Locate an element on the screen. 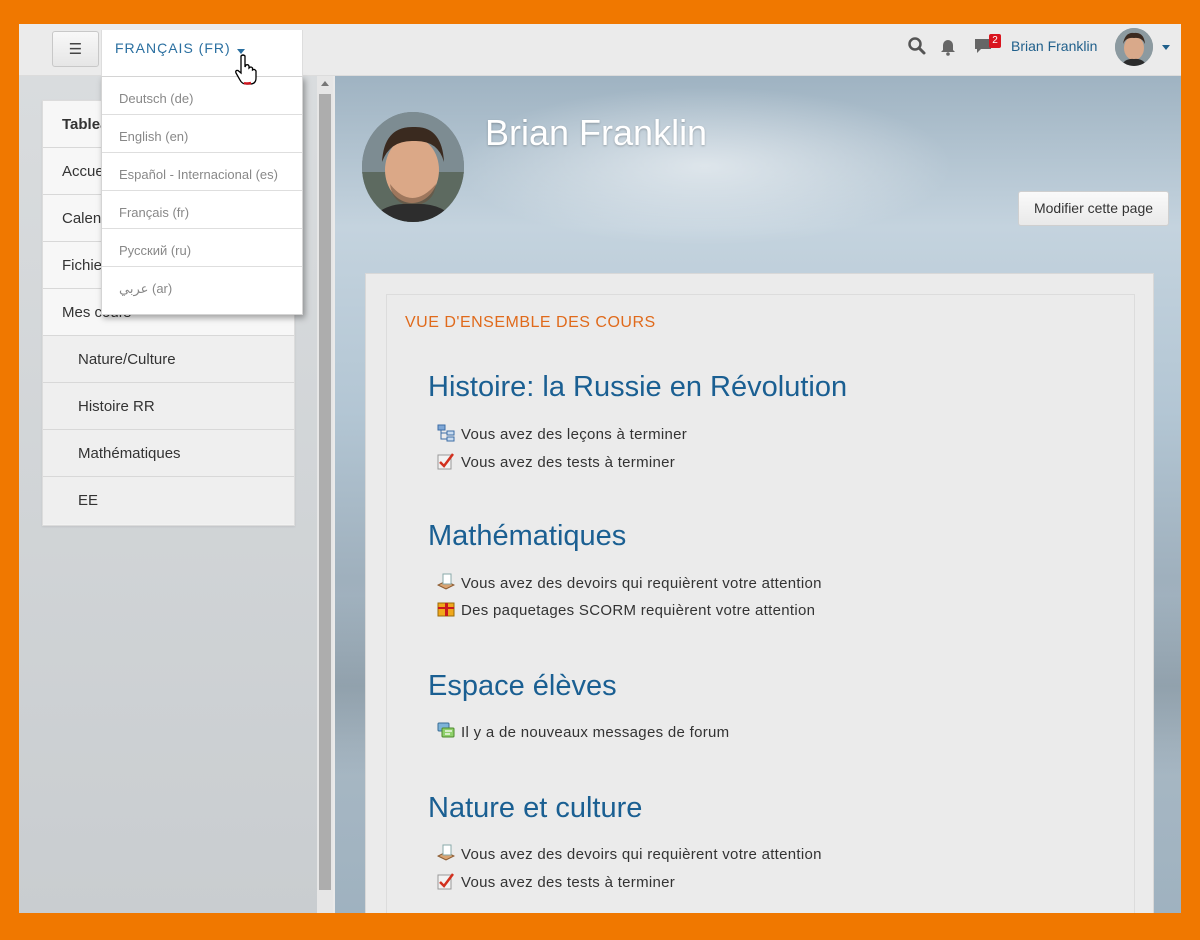 This screenshot has height=940, width=1200. forum-icon is located at coordinates (446, 730).